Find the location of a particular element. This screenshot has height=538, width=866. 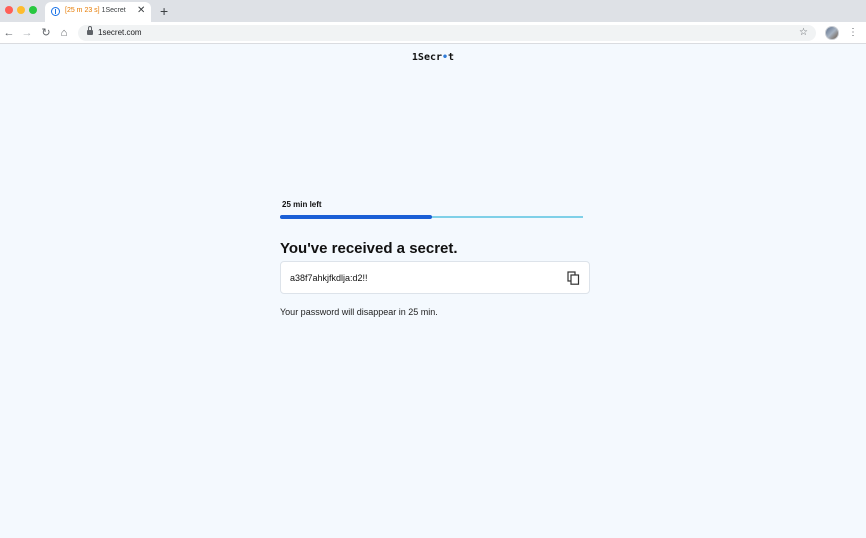

maximize-window-button is located at coordinates (33, 10).